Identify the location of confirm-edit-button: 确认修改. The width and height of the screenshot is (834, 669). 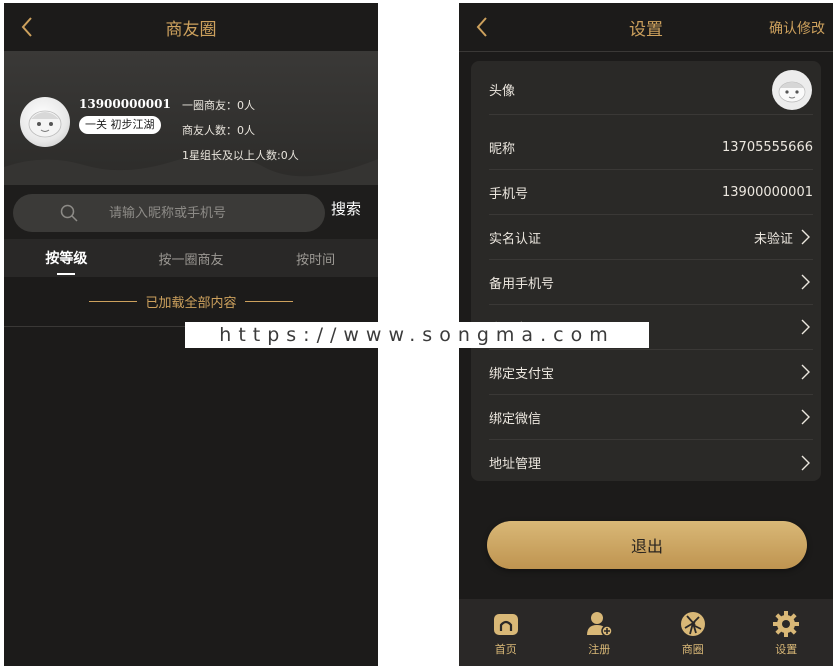
(797, 28).